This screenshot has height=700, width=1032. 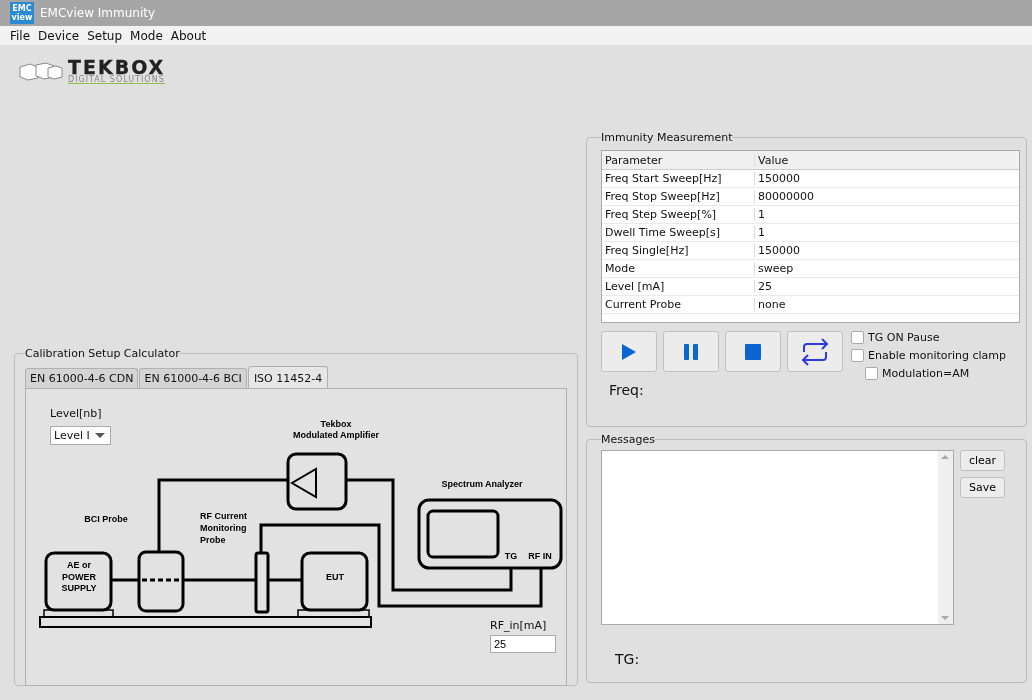 What do you see at coordinates (929, 355) in the screenshot?
I see `checkbox-option: Enable monitoring clamp` at bounding box center [929, 355].